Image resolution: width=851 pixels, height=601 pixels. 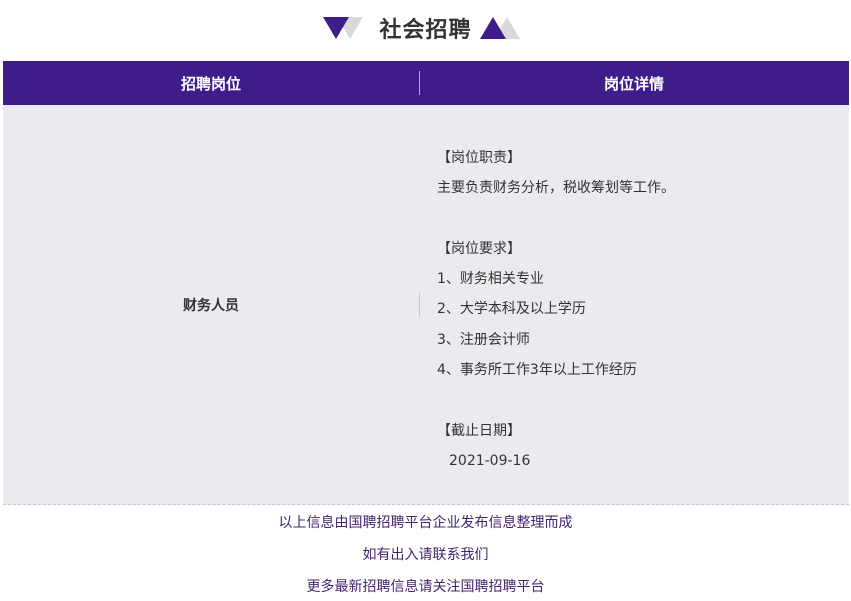 I want to click on duty-title: 【岗位职责】, so click(x=479, y=158).